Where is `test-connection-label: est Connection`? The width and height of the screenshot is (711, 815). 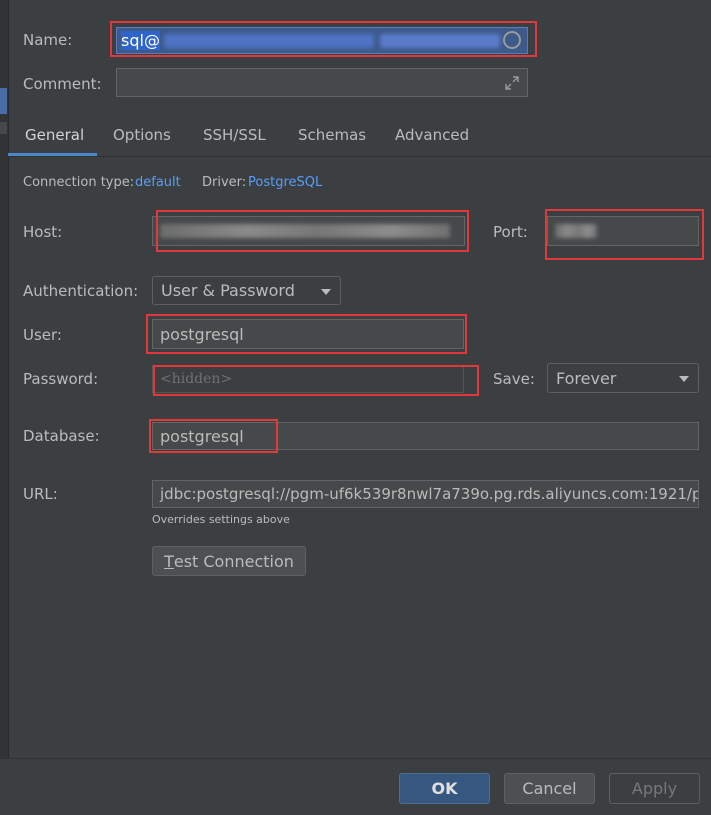 test-connection-label: est Connection is located at coordinates (233, 561).